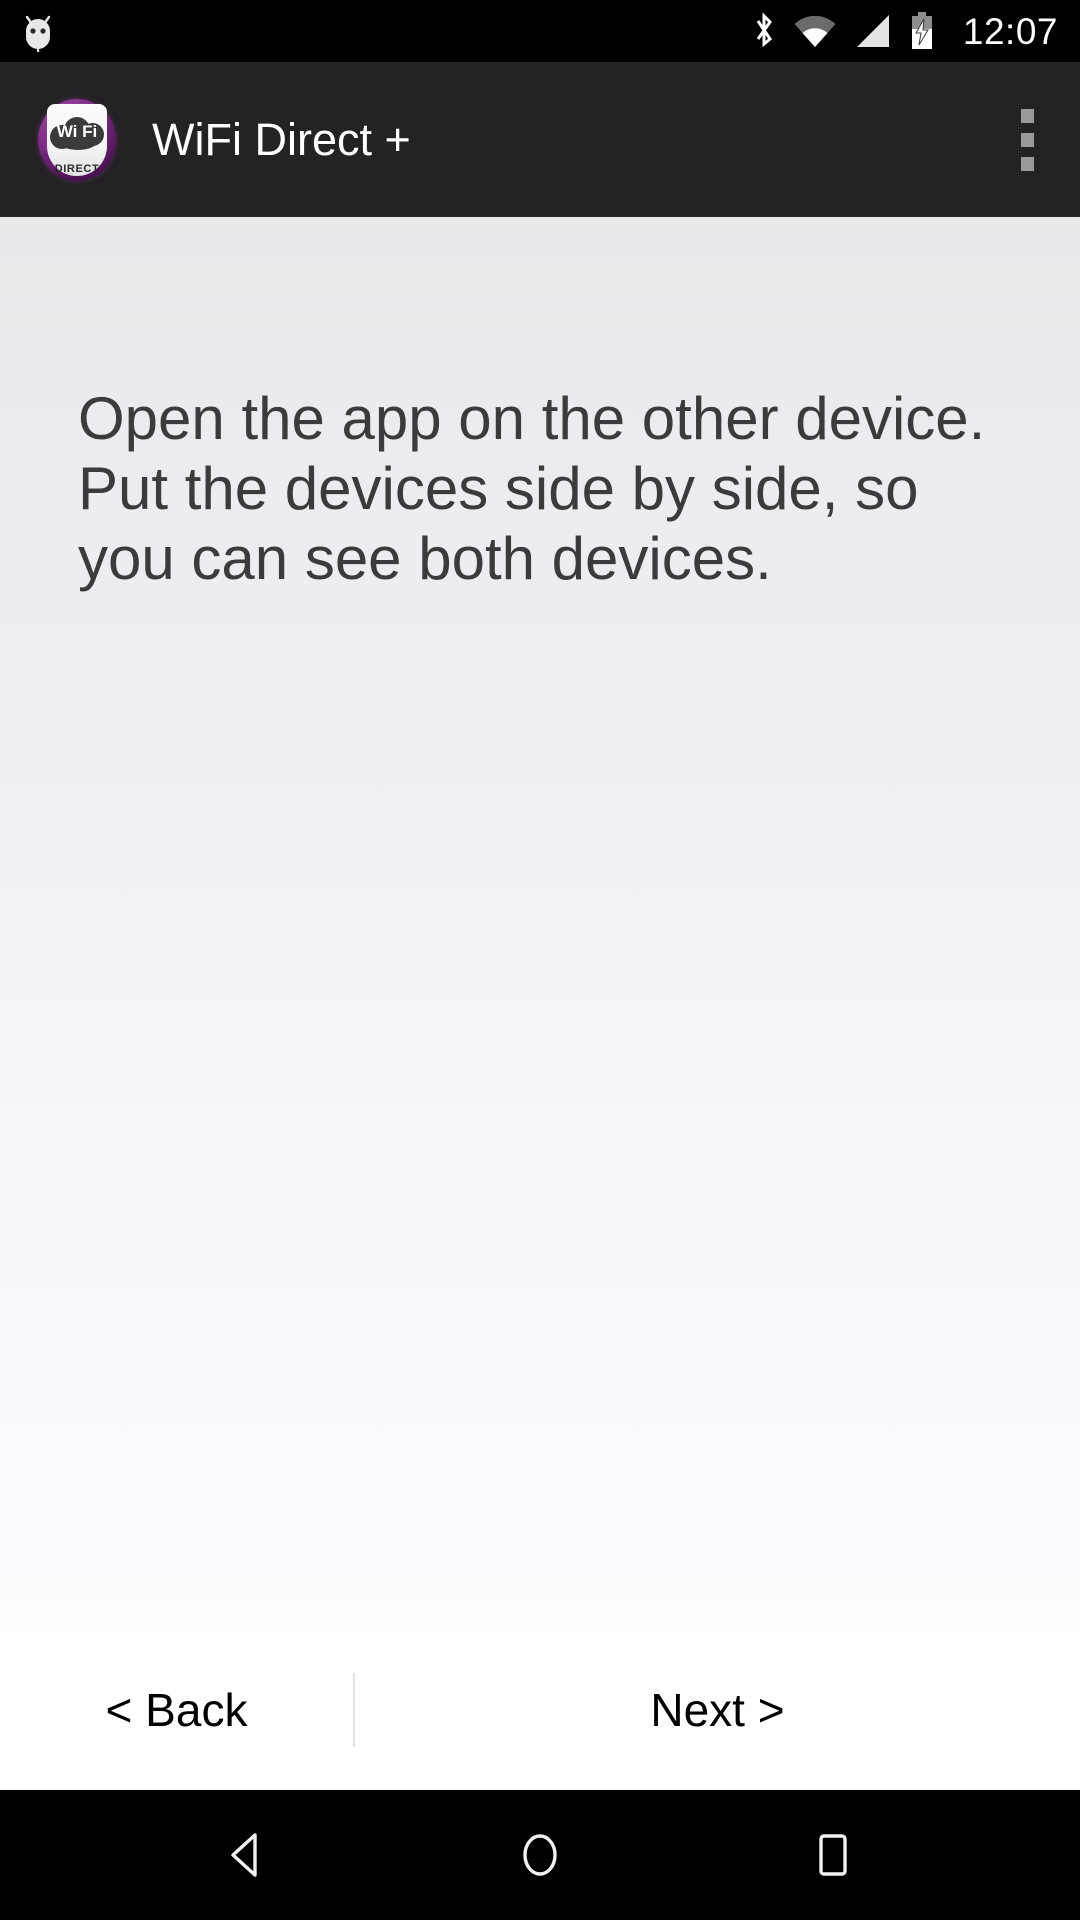  What do you see at coordinates (904, 31) in the screenshot?
I see `status-bar-icons: 12:07` at bounding box center [904, 31].